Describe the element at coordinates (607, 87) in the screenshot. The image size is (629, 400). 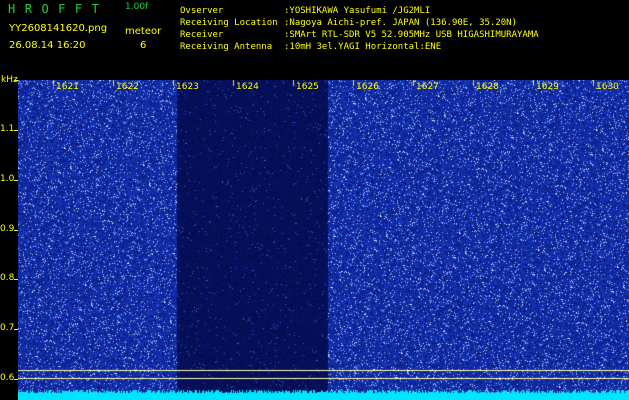
I see `x-tick-label: 1630` at that location.